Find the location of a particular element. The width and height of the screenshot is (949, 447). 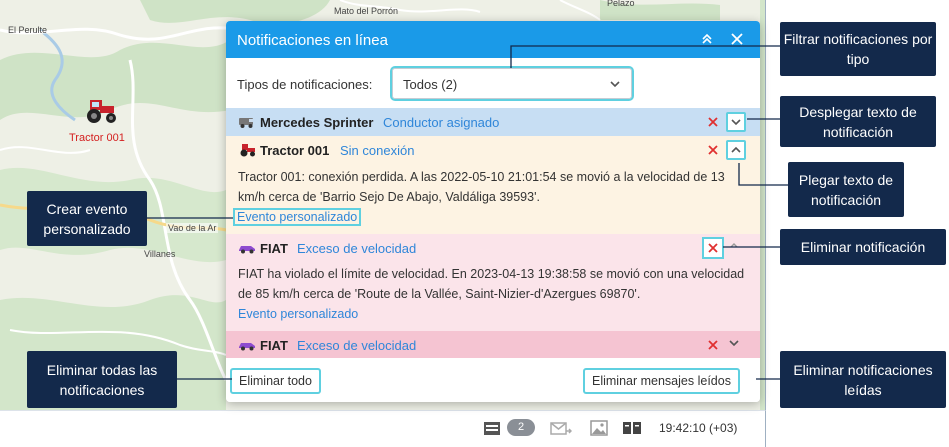

filter-row: Tipos de notificaciones: Todos (2) is located at coordinates (493, 83).